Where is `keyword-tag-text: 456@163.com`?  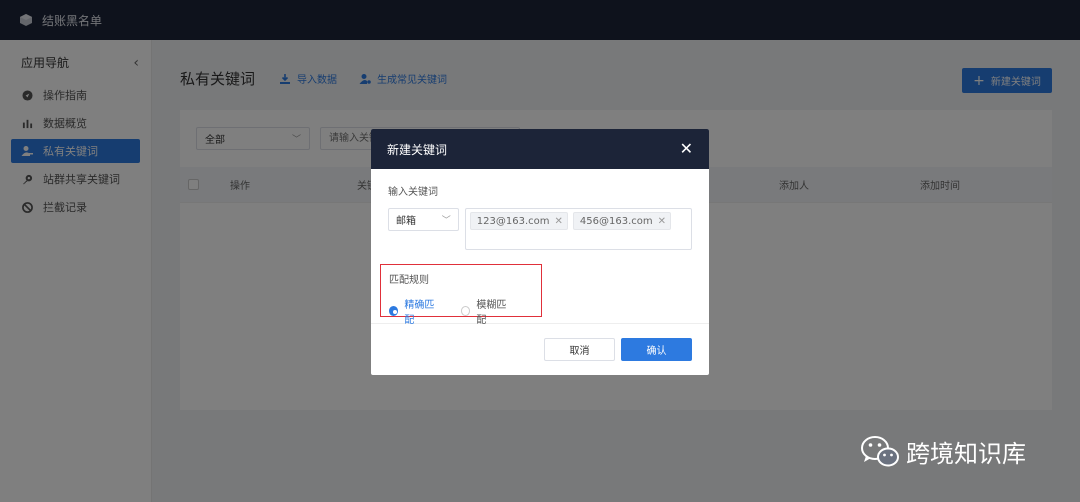 keyword-tag-text: 456@163.com is located at coordinates (616, 221).